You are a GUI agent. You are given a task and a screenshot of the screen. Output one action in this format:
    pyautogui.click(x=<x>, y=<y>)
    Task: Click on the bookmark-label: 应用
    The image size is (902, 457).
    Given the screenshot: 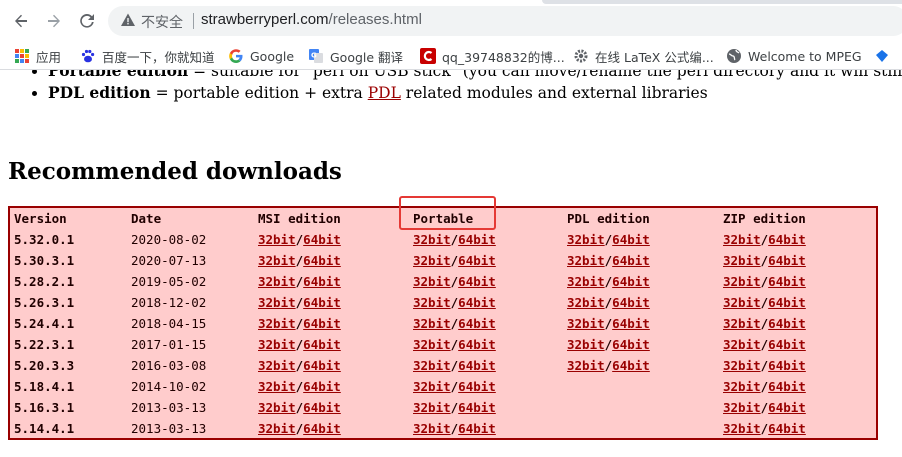 What is the action you would take?
    pyautogui.click(x=49, y=57)
    